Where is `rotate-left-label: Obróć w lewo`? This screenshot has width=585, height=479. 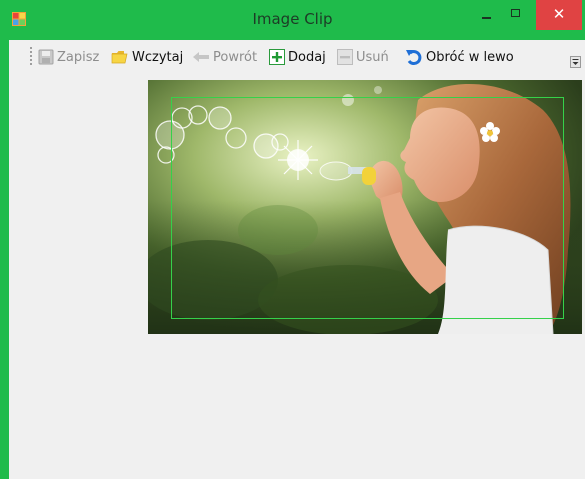 rotate-left-label: Obróć w lewo is located at coordinates (470, 57).